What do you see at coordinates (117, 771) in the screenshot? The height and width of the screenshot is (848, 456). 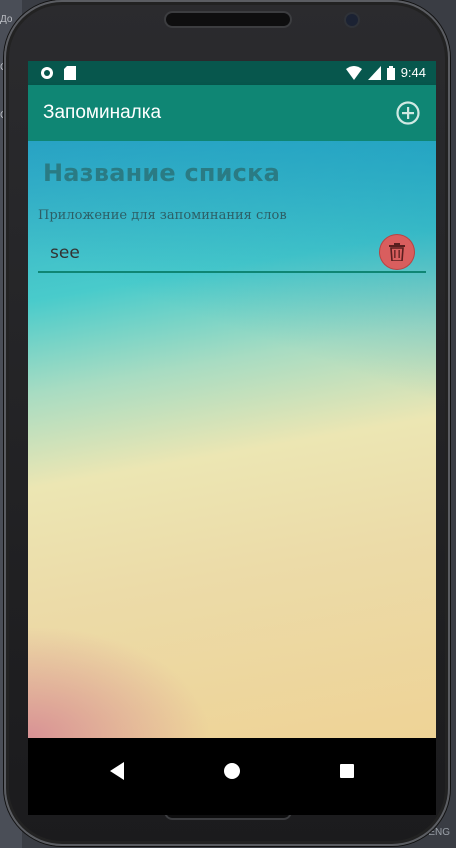 I see `back-triangle-icon` at bounding box center [117, 771].